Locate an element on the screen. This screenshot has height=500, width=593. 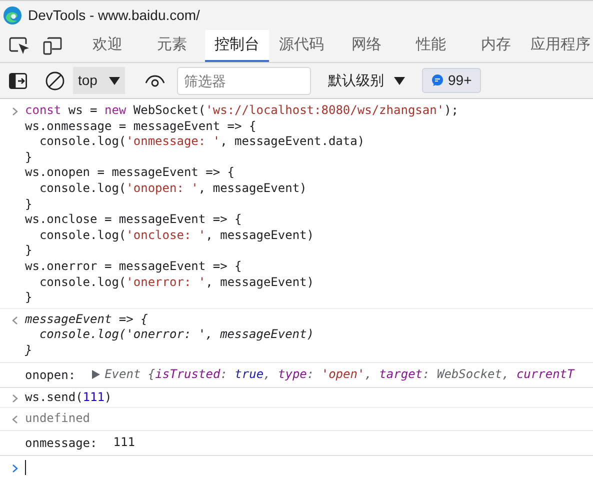
window-title: DevTools - www.baidu.com/ is located at coordinates (114, 15).